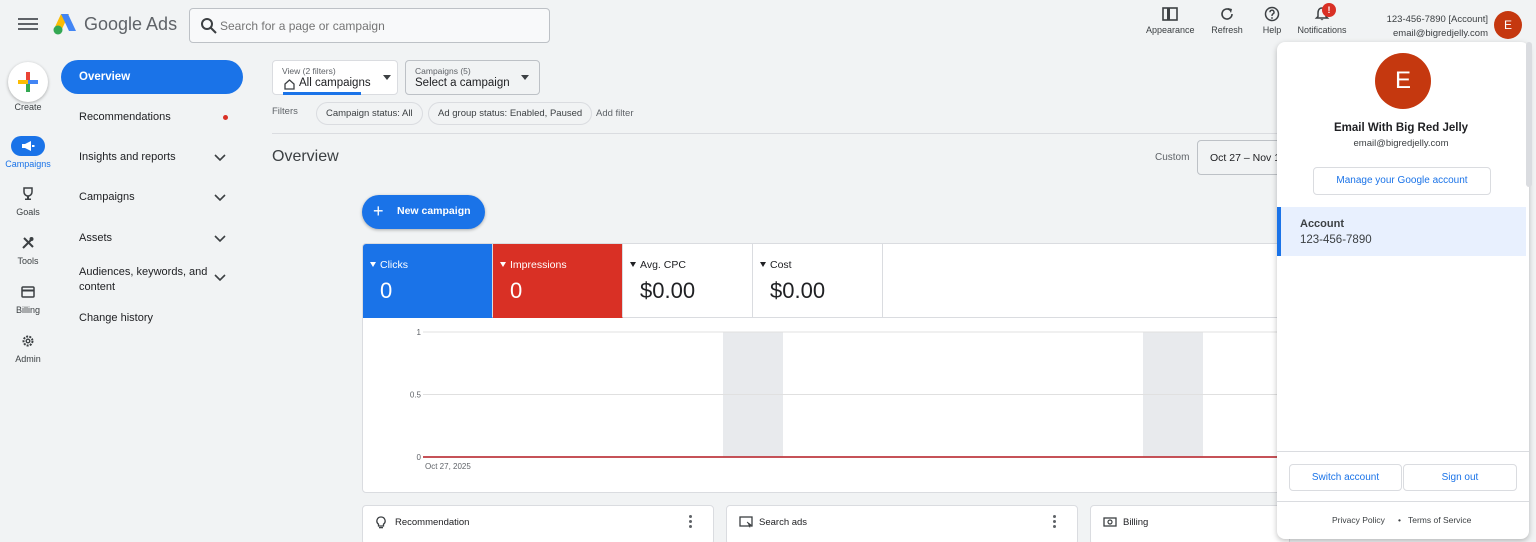 The width and height of the screenshot is (1536, 542). I want to click on recommendation-card: Recommendation, so click(538, 523).